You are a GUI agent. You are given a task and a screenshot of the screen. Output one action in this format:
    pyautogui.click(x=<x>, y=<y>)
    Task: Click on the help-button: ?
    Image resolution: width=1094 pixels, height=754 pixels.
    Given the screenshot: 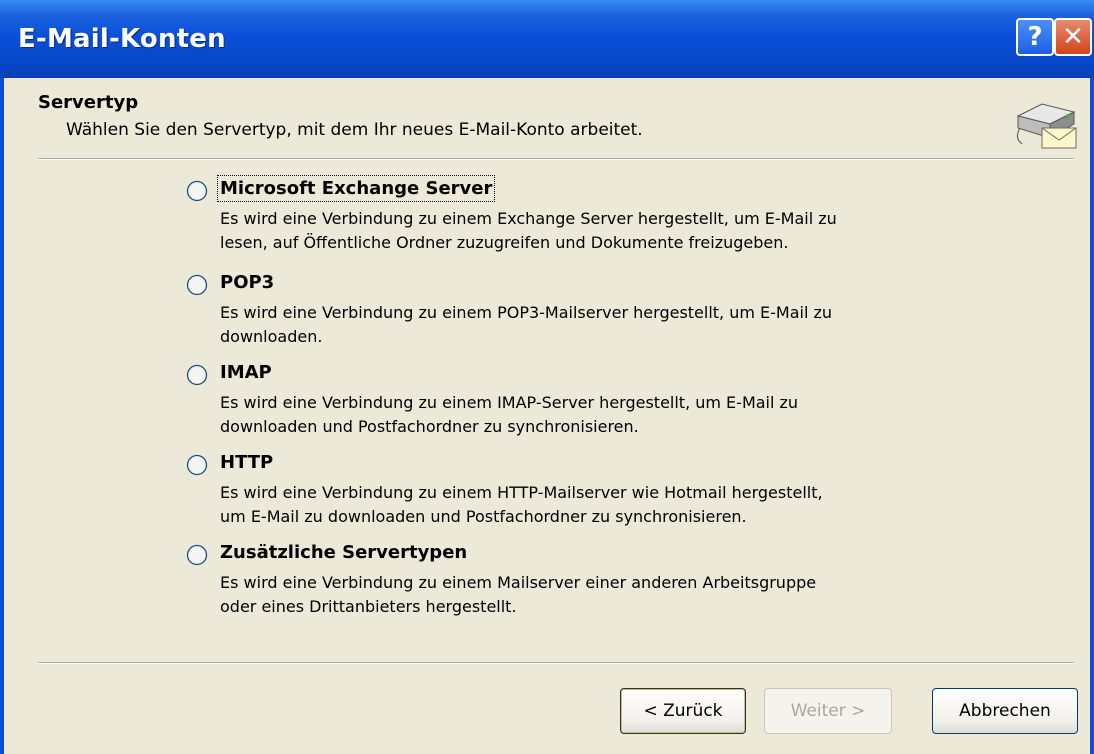 What is the action you would take?
    pyautogui.click(x=1035, y=37)
    